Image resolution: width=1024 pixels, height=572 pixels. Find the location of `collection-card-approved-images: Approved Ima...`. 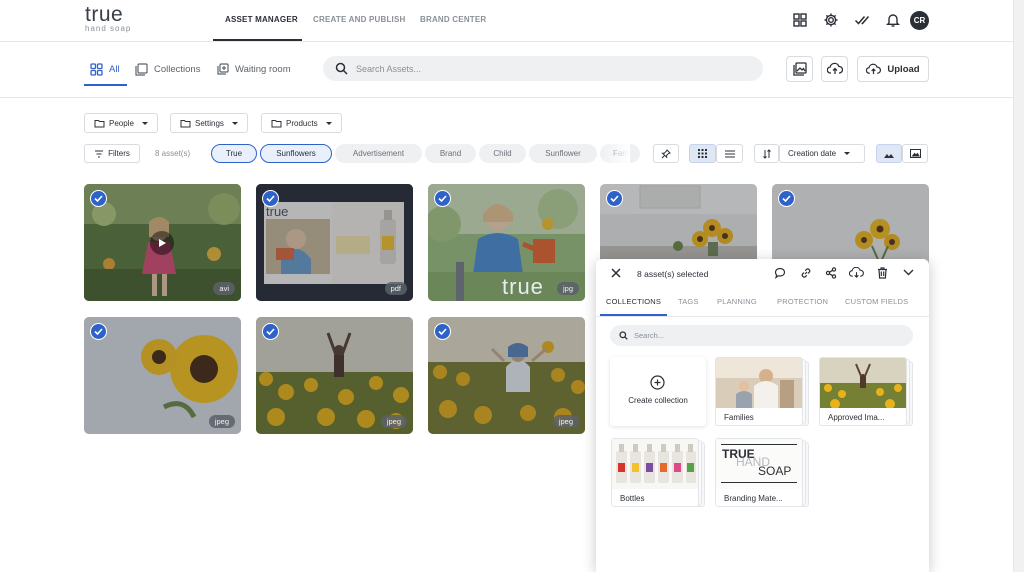

collection-card-approved-images: Approved Ima... is located at coordinates (866, 391).